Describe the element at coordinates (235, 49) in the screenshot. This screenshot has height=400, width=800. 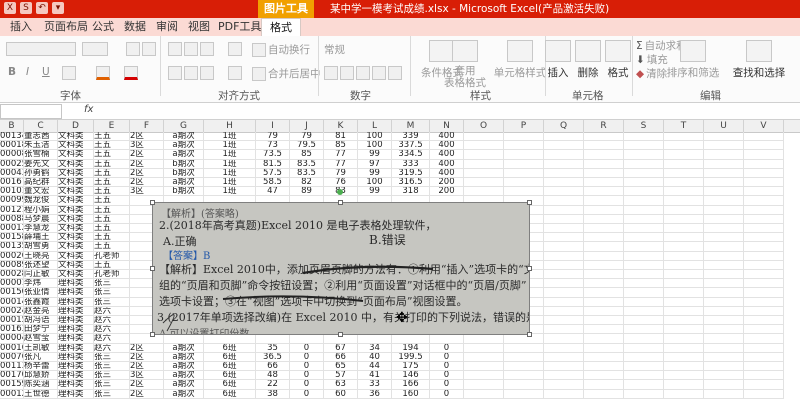
I see `orientation-icon` at that location.